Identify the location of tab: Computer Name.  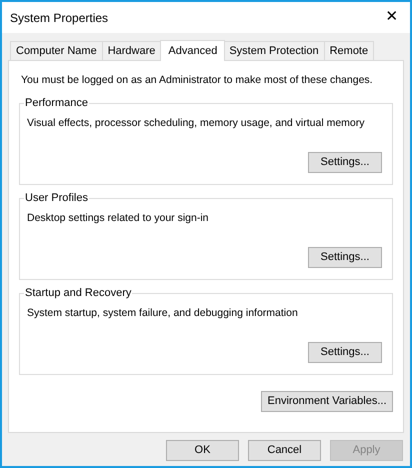
(56, 50).